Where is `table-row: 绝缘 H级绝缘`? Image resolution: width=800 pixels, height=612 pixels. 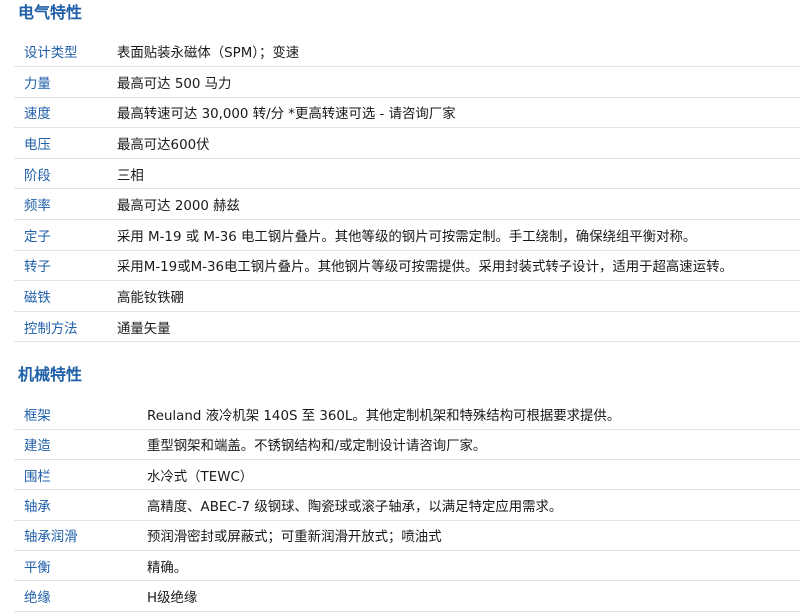
table-row: 绝缘 H级绝缘 is located at coordinates (407, 596).